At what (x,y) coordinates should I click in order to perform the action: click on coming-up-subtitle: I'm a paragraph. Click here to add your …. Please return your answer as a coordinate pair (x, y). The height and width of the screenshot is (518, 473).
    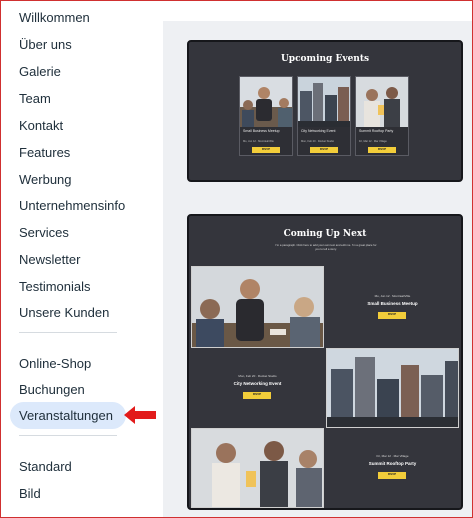
    Looking at the image, I should click on (326, 247).